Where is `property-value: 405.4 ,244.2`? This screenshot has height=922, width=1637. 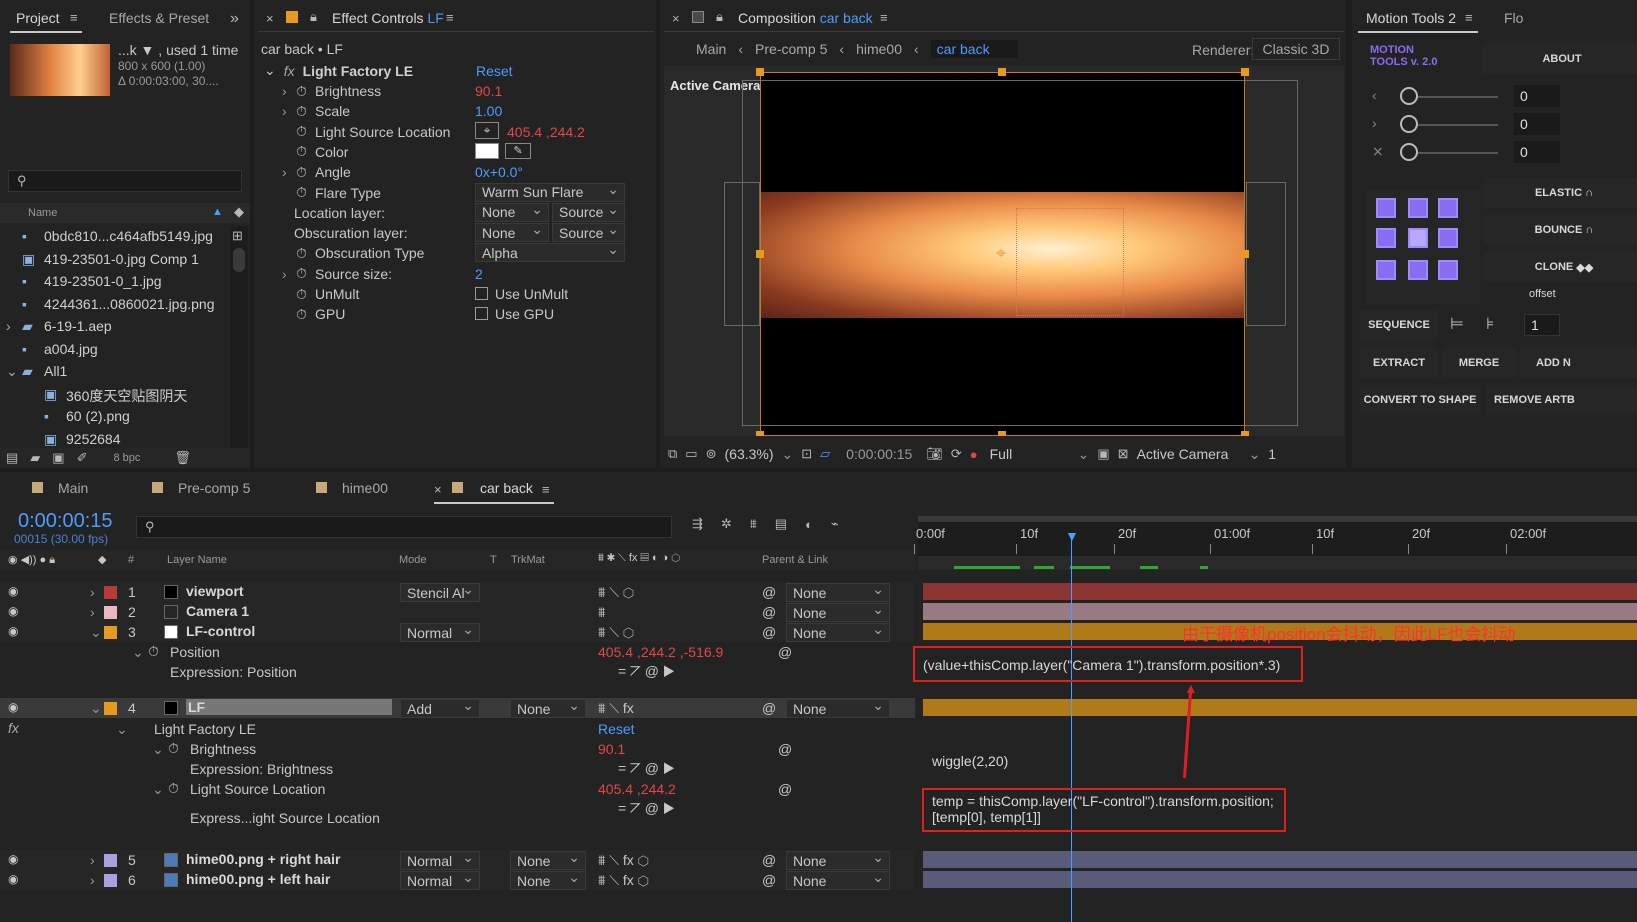
property-value: 405.4 ,244.2 is located at coordinates (637, 789).